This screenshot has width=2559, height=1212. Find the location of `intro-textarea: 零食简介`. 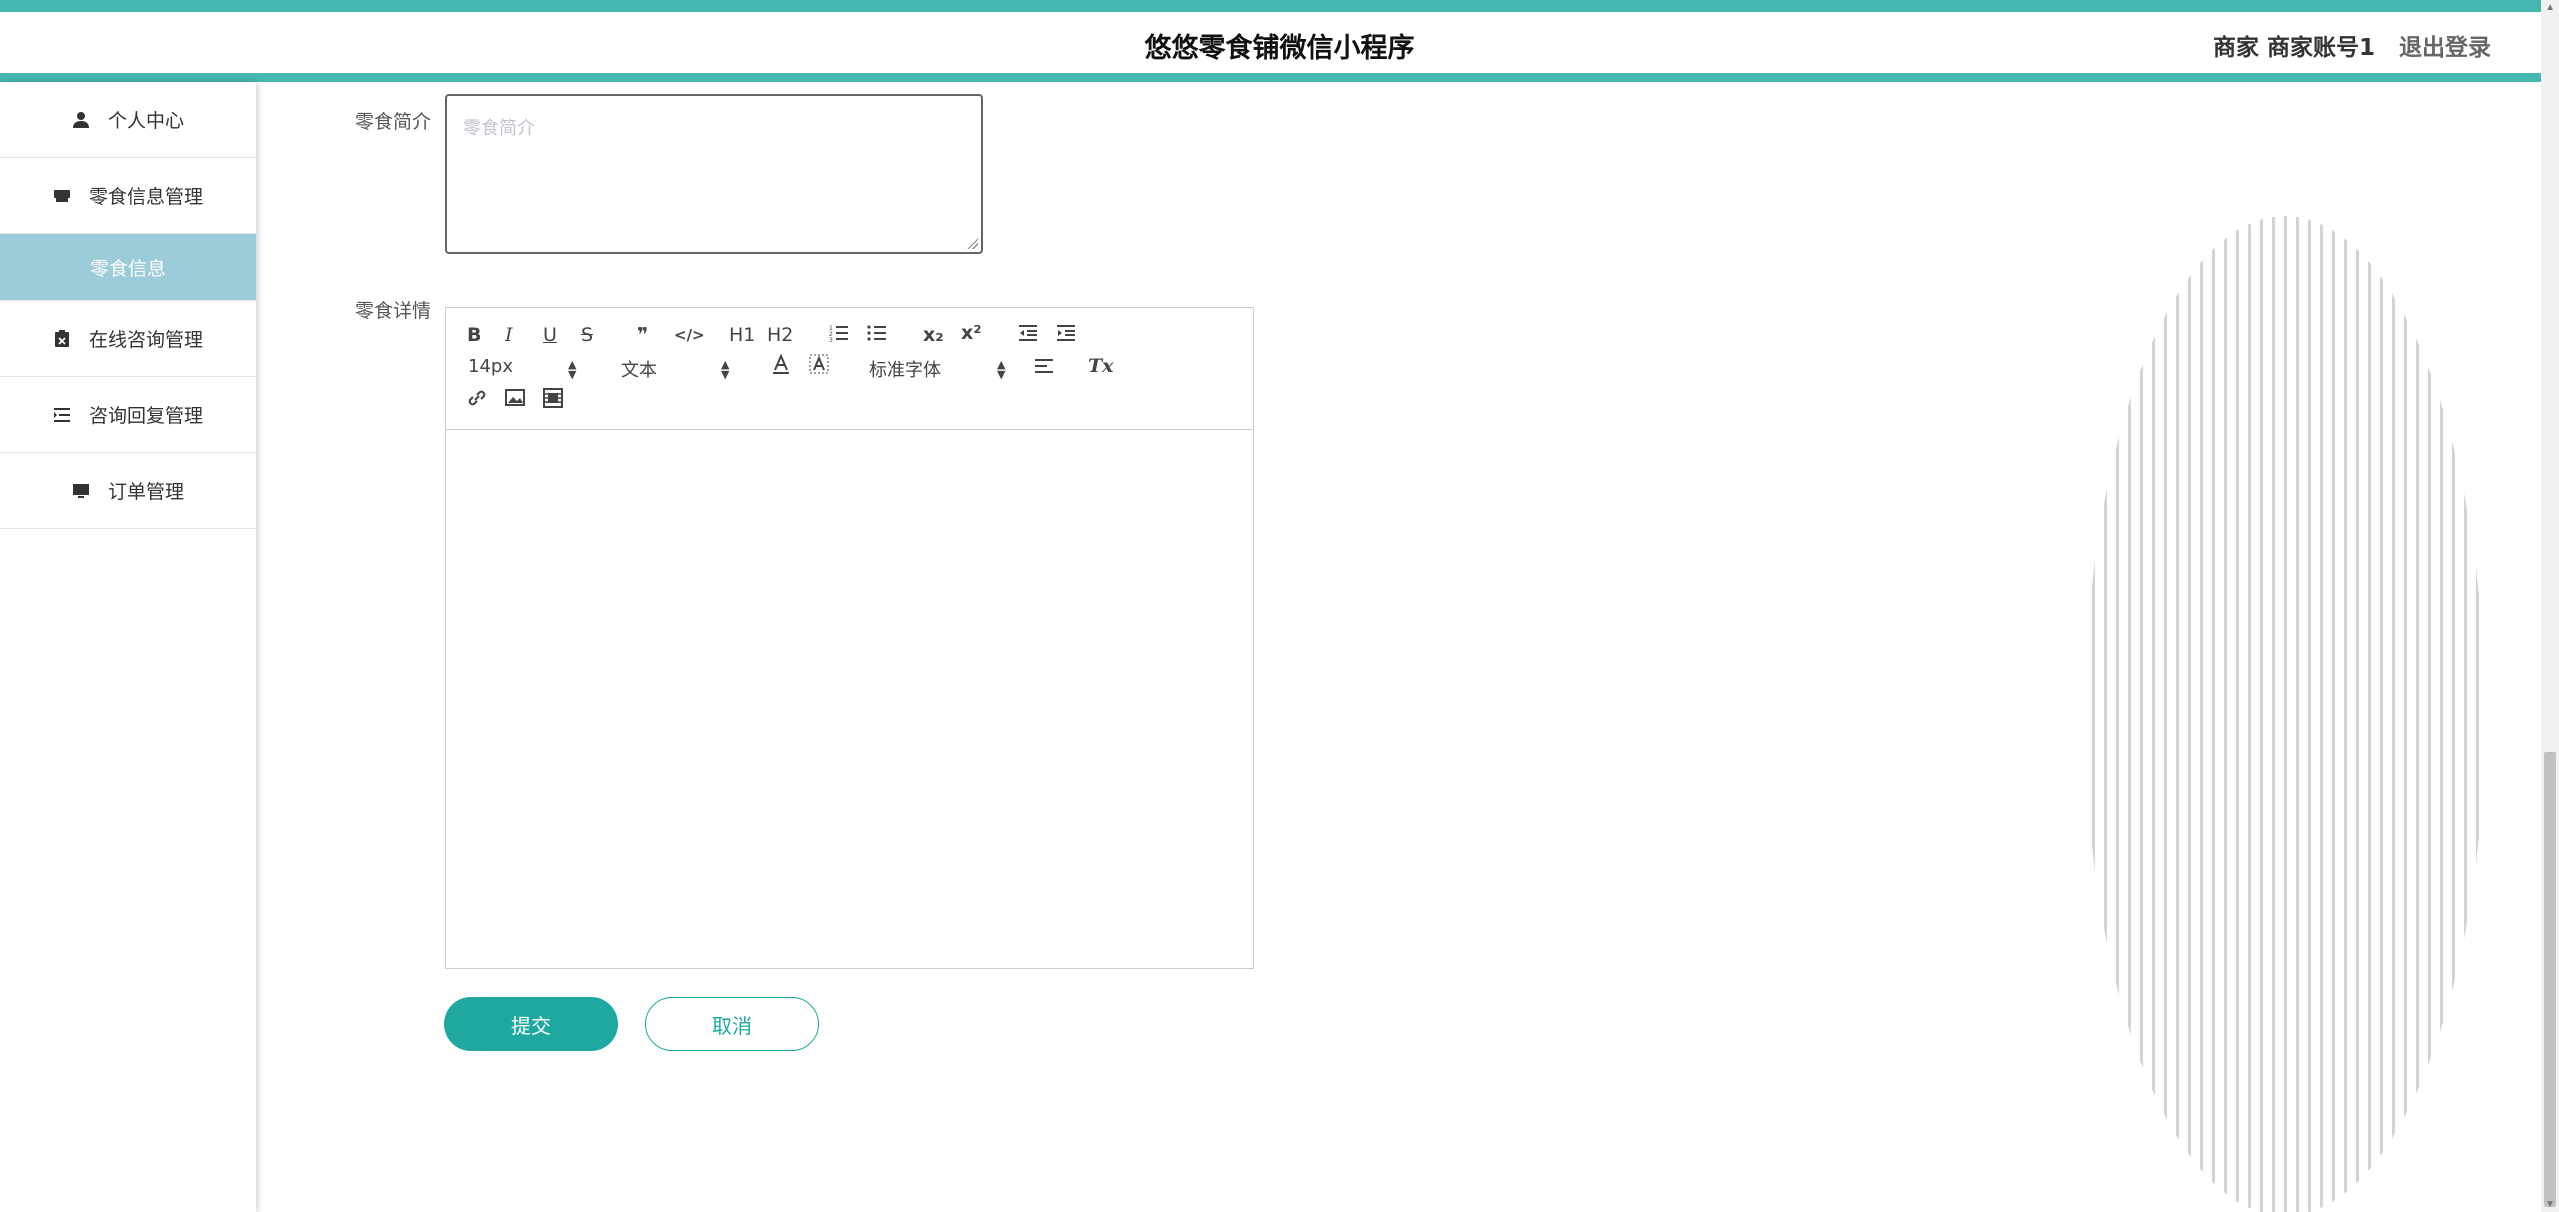

intro-textarea: 零食简介 is located at coordinates (714, 174).